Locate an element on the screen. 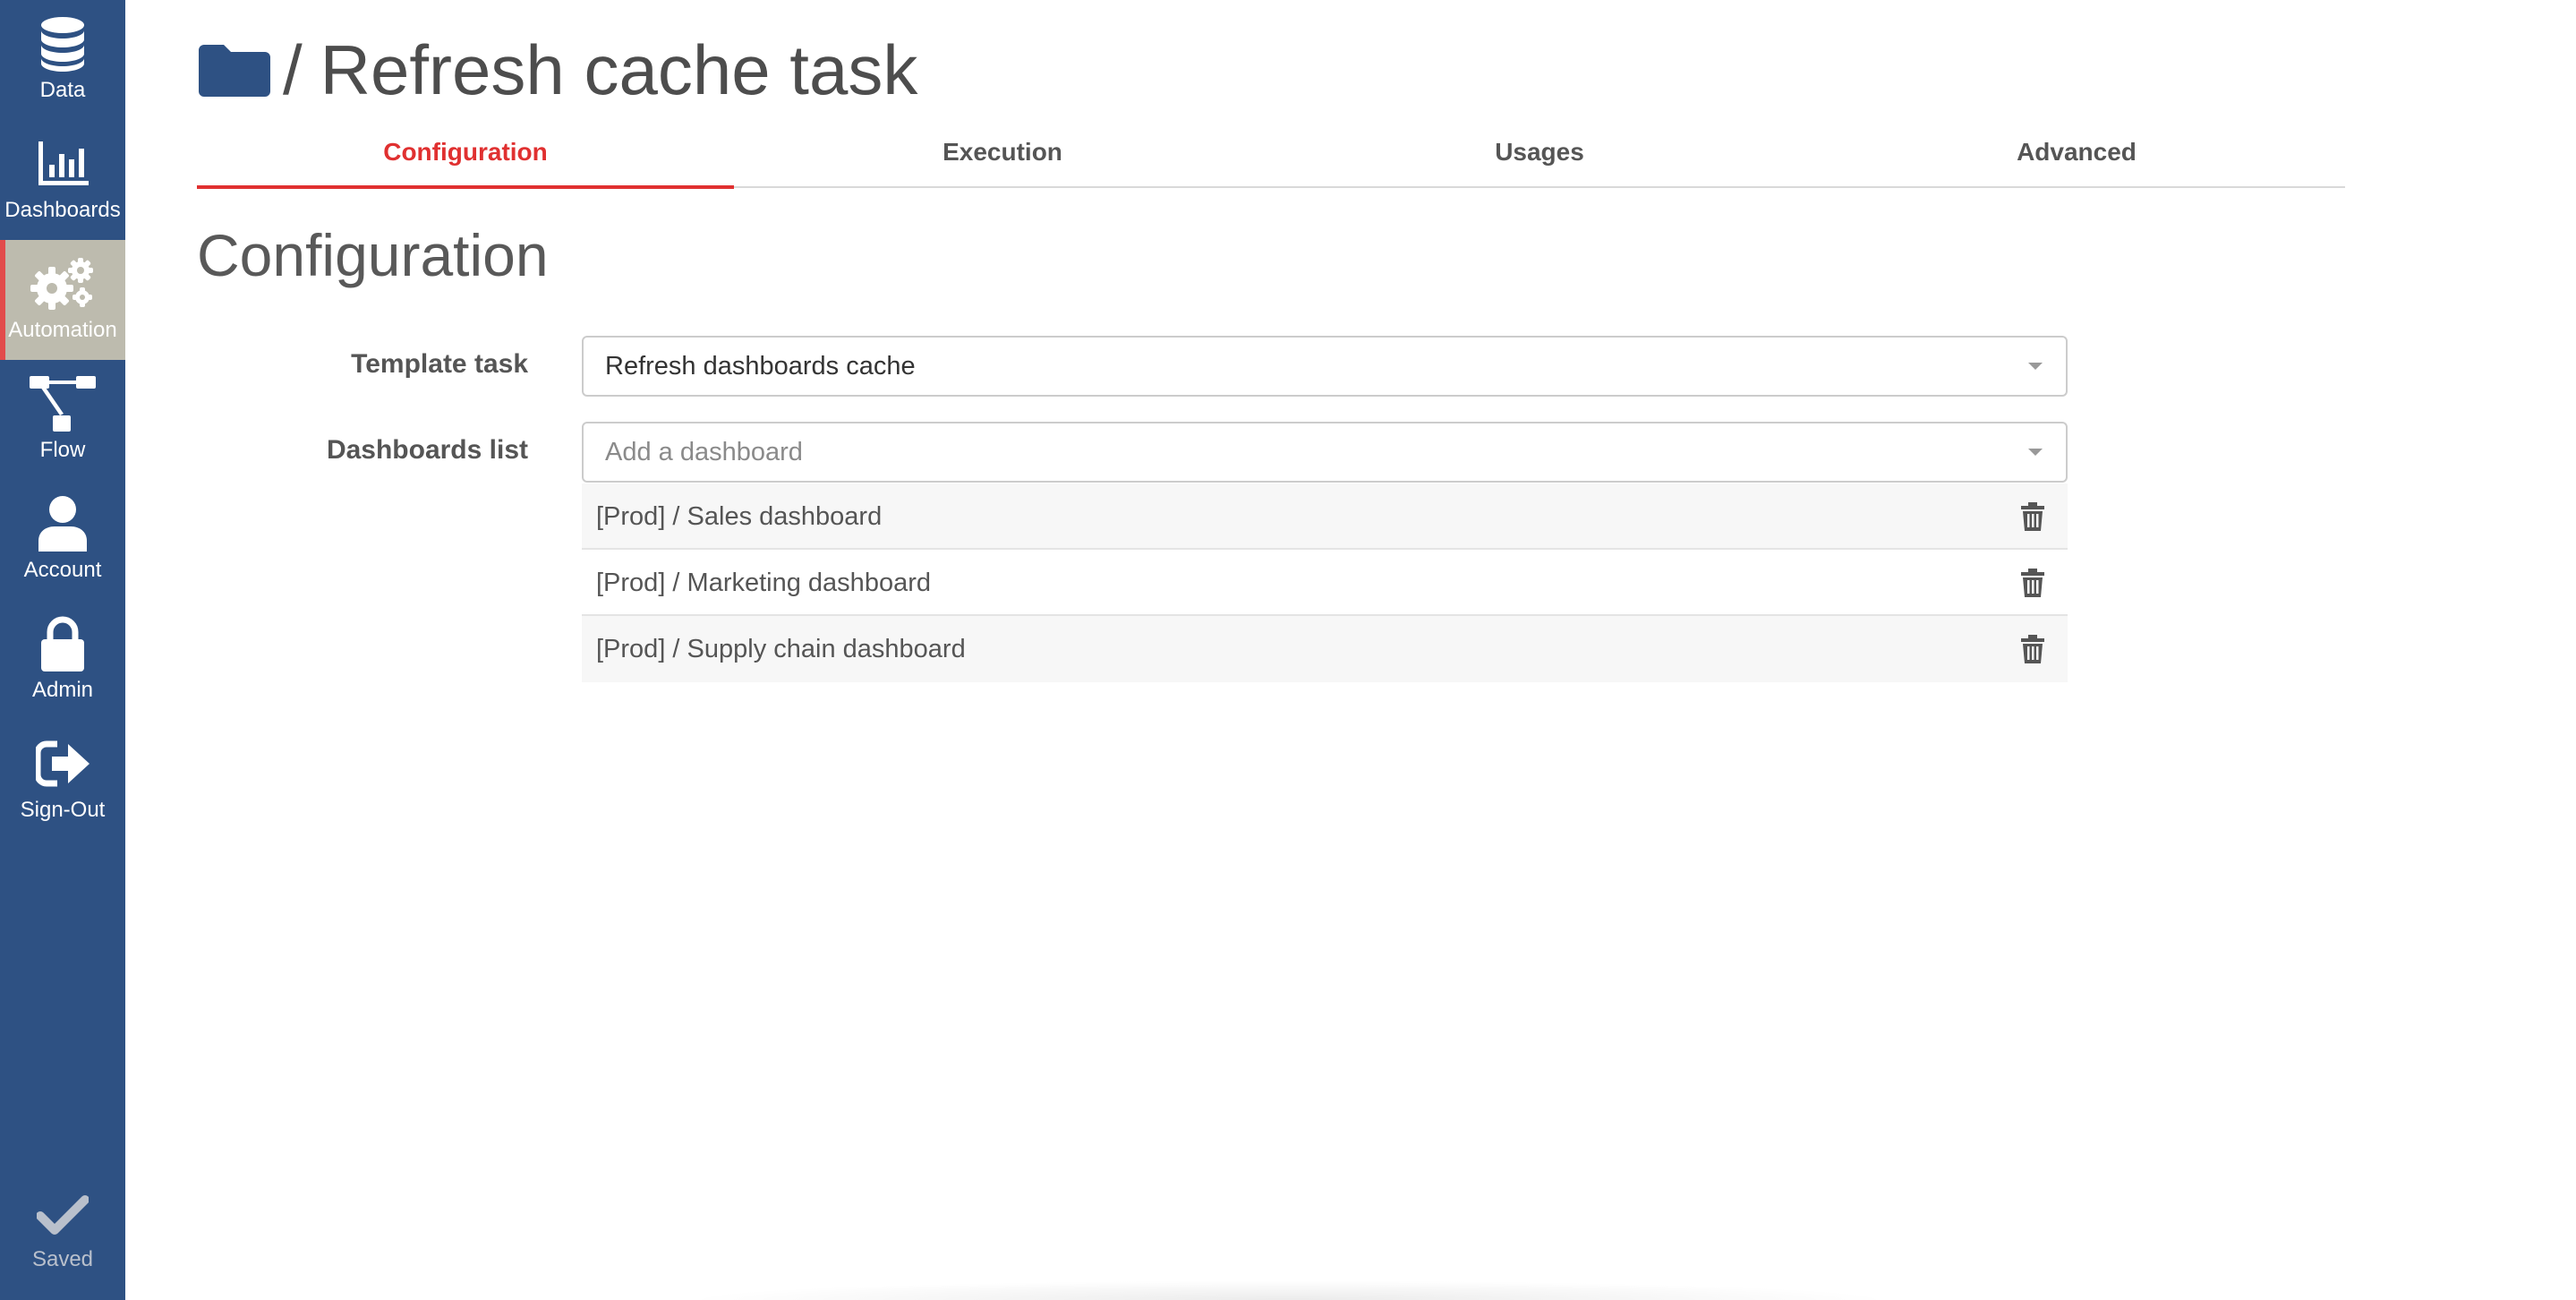 This screenshot has height=1300, width=2576. folder-icon is located at coordinates (234, 70).